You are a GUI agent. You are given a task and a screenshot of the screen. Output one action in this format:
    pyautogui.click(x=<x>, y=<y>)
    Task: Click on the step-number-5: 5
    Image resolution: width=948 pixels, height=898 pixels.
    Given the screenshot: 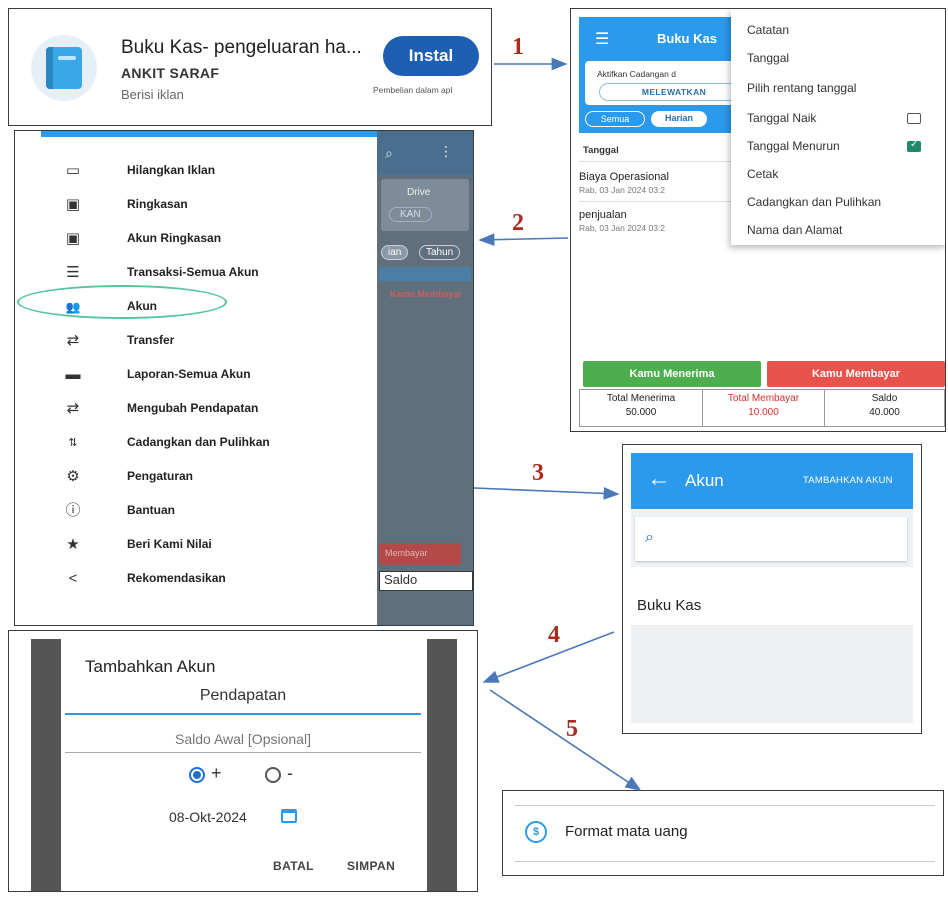 What is the action you would take?
    pyautogui.click(x=572, y=729)
    